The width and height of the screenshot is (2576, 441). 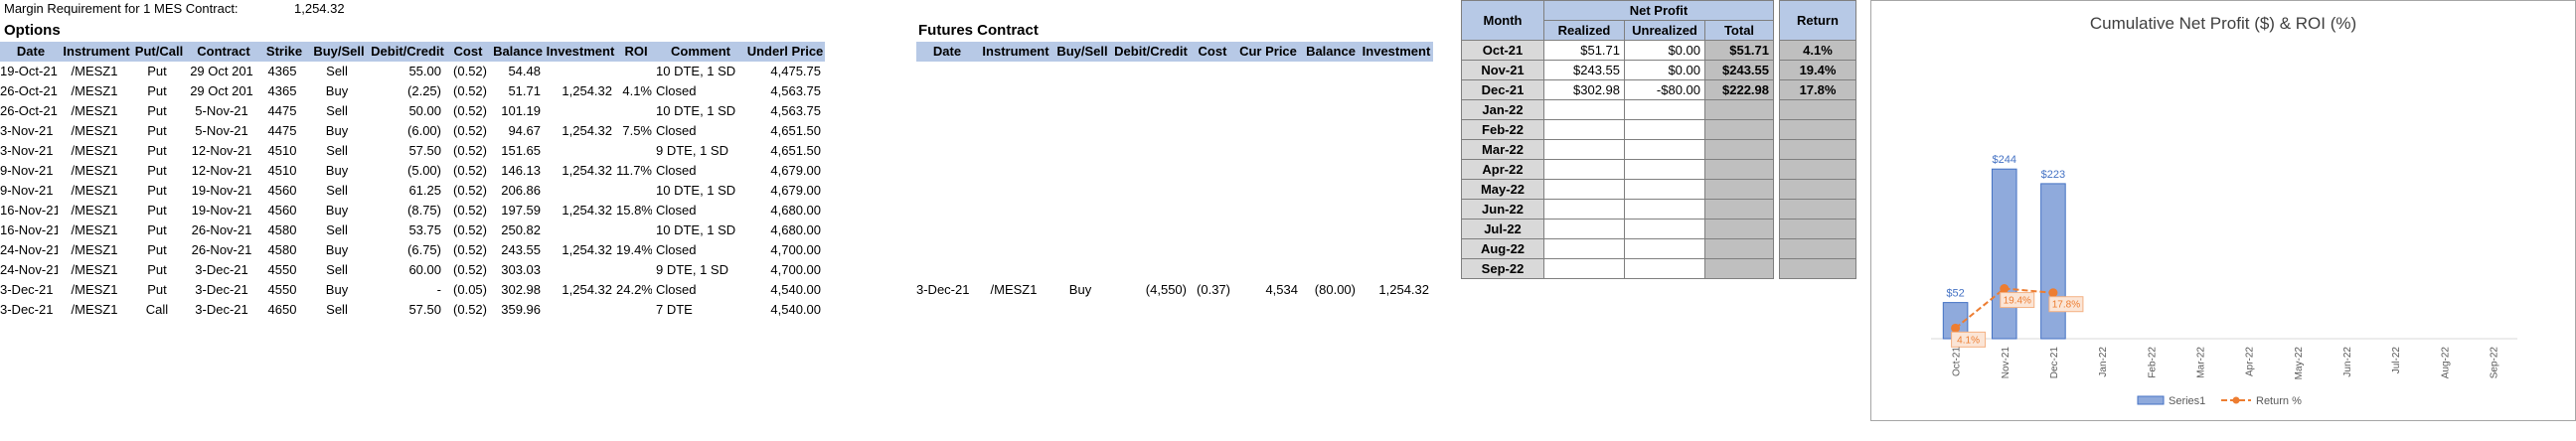 What do you see at coordinates (466, 290) in the screenshot?
I see `cost-cell: (0.05)` at bounding box center [466, 290].